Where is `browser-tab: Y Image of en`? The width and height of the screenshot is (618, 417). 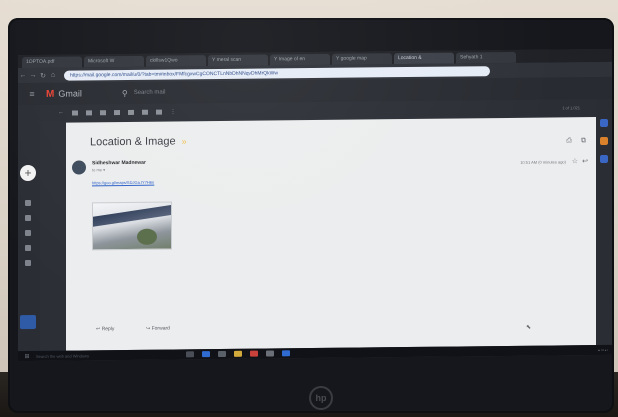 browser-tab: Y Image of en is located at coordinates (300, 59).